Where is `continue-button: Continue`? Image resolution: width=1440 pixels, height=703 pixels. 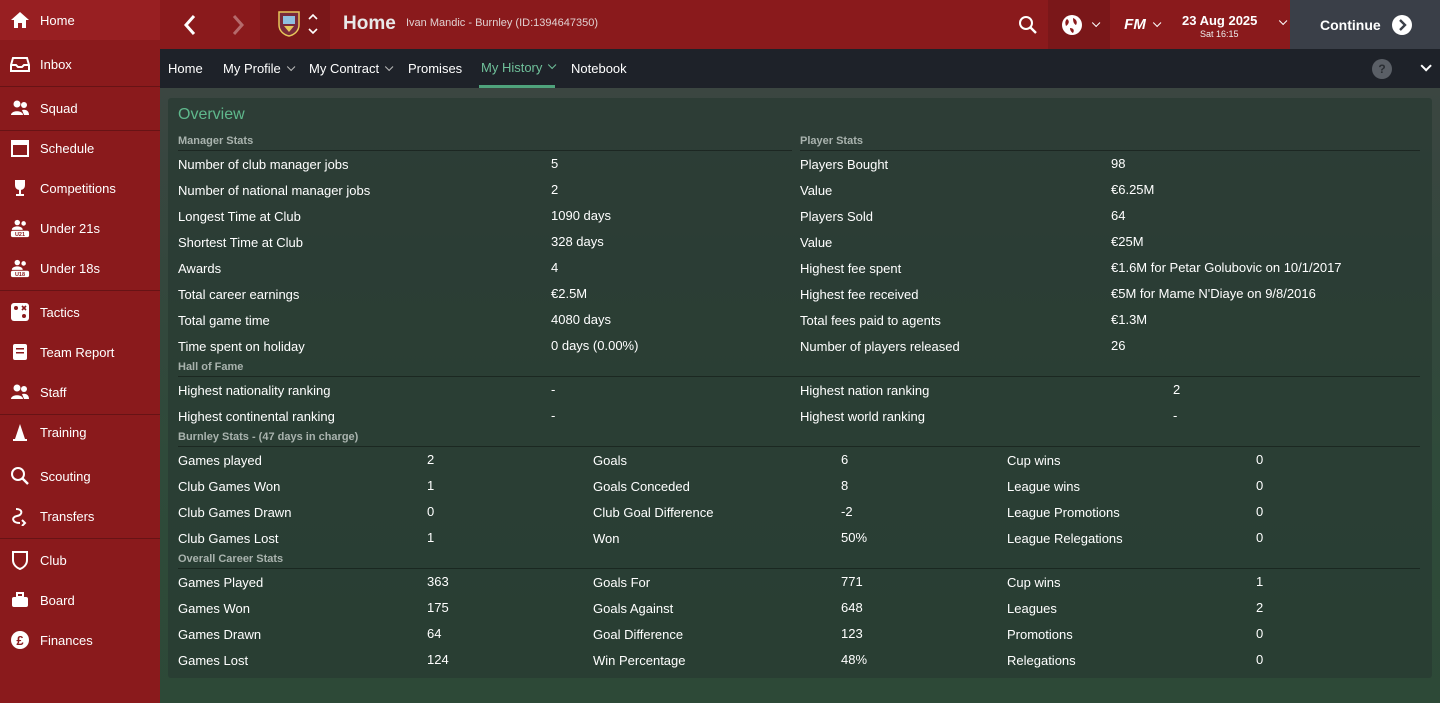
continue-button: Continue is located at coordinates (1365, 24).